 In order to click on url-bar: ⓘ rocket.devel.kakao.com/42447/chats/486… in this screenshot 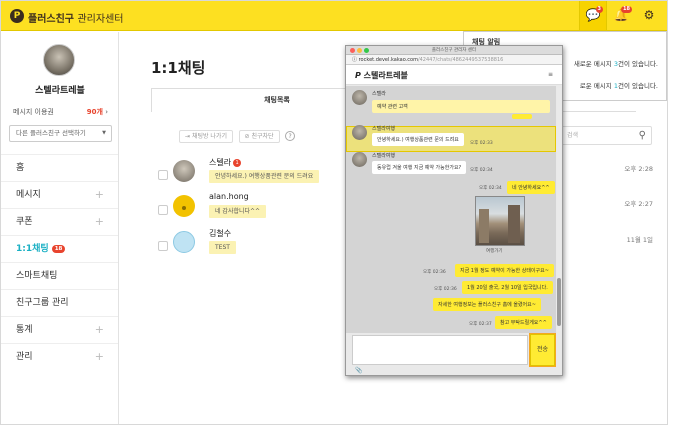, I will do `click(454, 60)`.